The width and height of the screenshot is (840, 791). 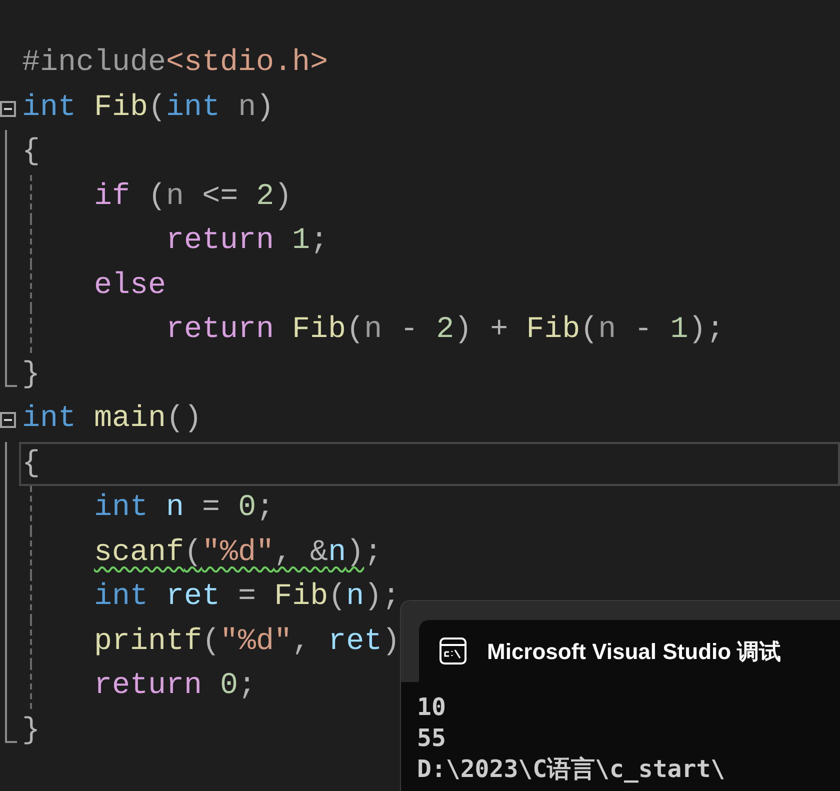 I want to click on code-line: int ret = Fib(n);, so click(x=246, y=597).